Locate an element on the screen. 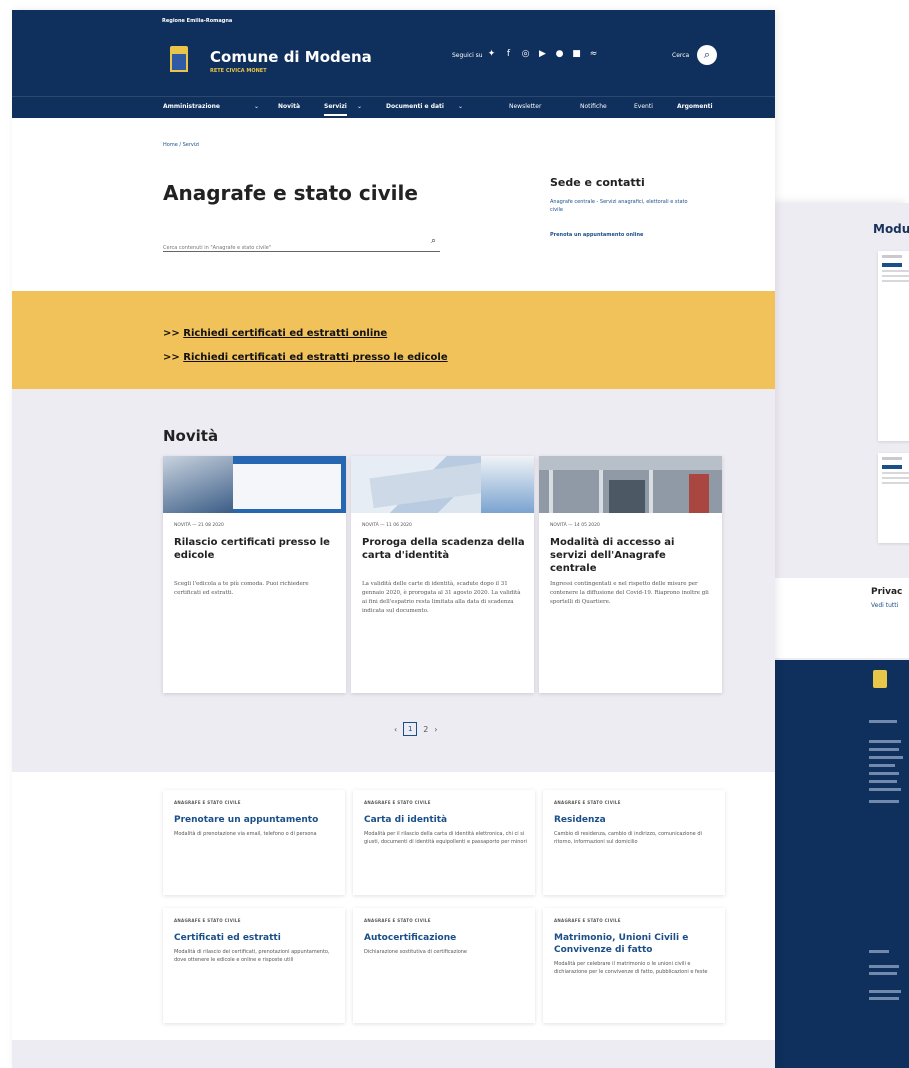 The width and height of the screenshot is (909, 1068). region-link: Regione Emilia-Romagna is located at coordinates (197, 21).